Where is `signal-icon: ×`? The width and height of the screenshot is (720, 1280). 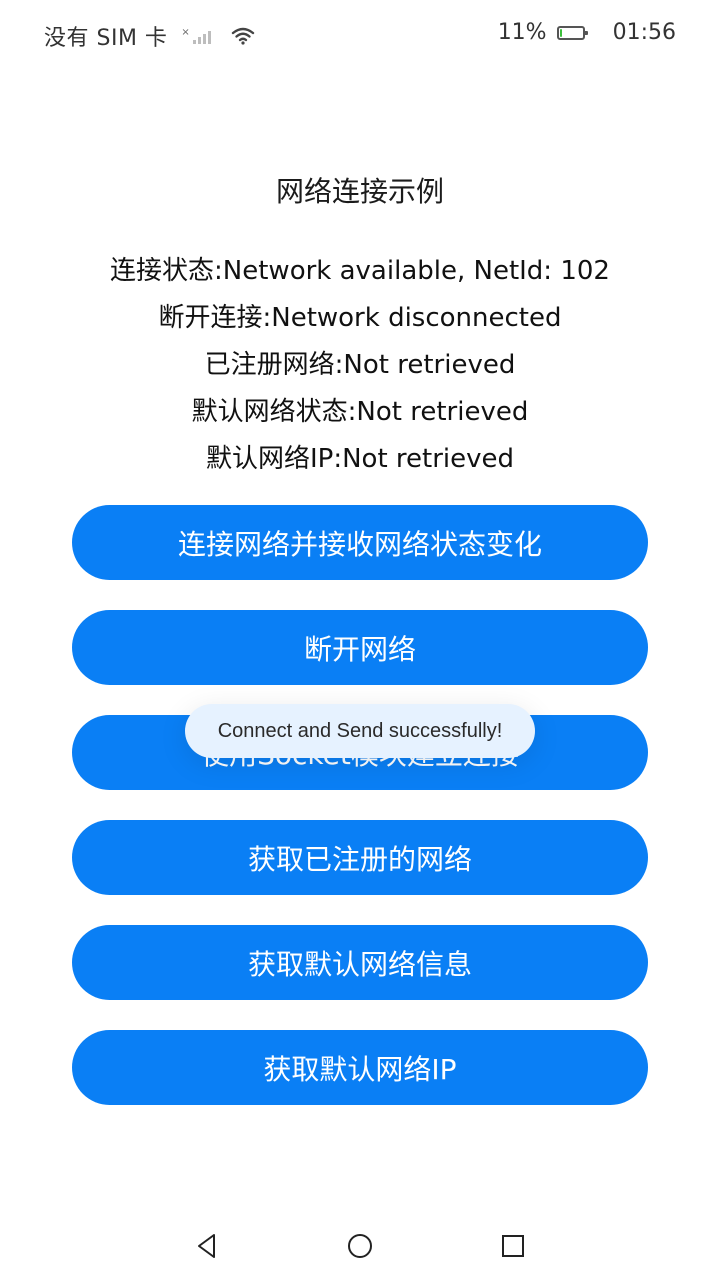 signal-icon: × is located at coordinates (196, 36).